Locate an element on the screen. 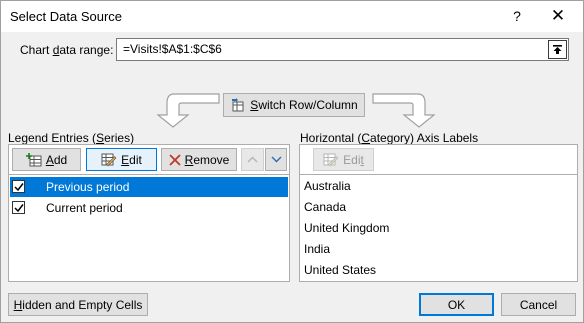  ok-label: OK is located at coordinates (456, 304).